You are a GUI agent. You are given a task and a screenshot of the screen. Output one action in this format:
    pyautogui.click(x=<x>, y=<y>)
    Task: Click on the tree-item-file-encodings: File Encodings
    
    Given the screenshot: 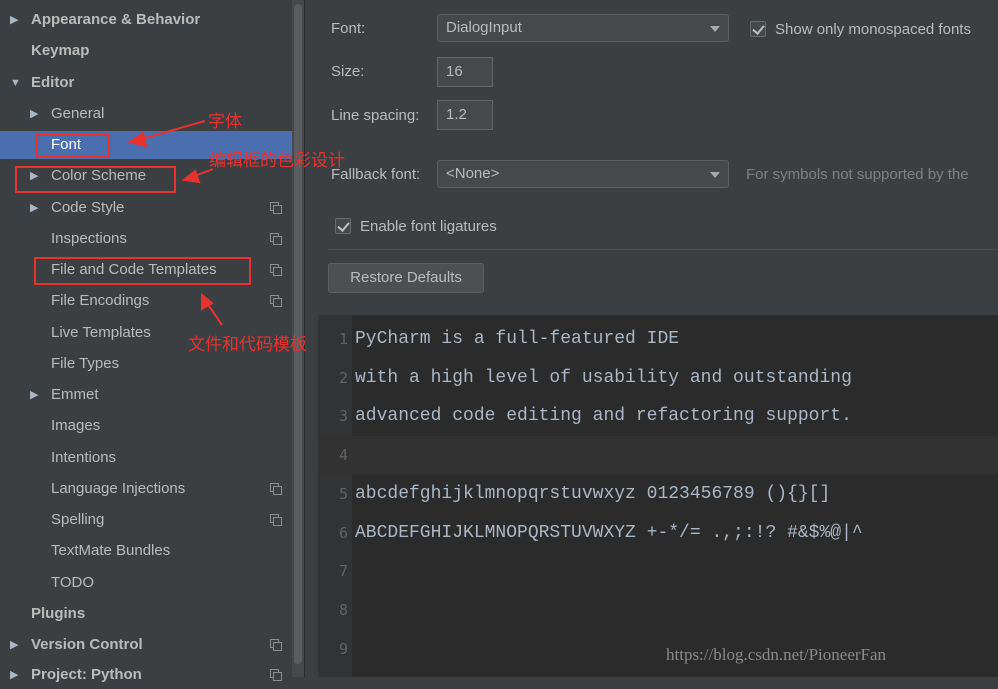 What is the action you would take?
    pyautogui.click(x=152, y=301)
    